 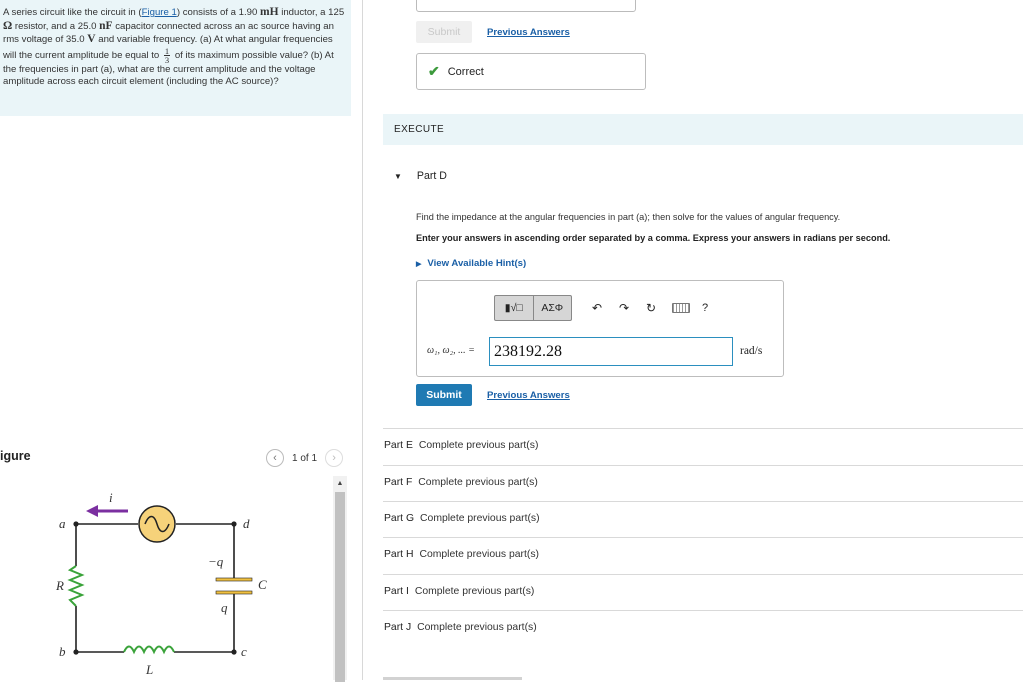 What do you see at coordinates (703, 129) in the screenshot?
I see `execute-section-header: EXECUTE` at bounding box center [703, 129].